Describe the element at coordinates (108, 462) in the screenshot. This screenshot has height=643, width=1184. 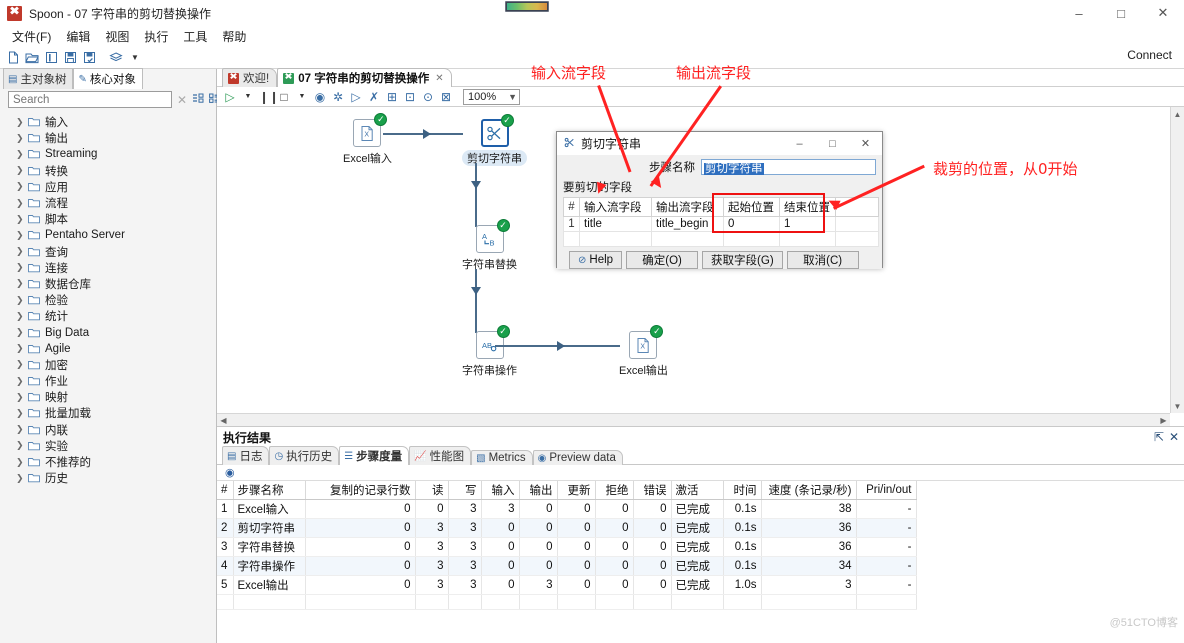
I see `tree-item-21: ❯ 不推荐的` at that location.